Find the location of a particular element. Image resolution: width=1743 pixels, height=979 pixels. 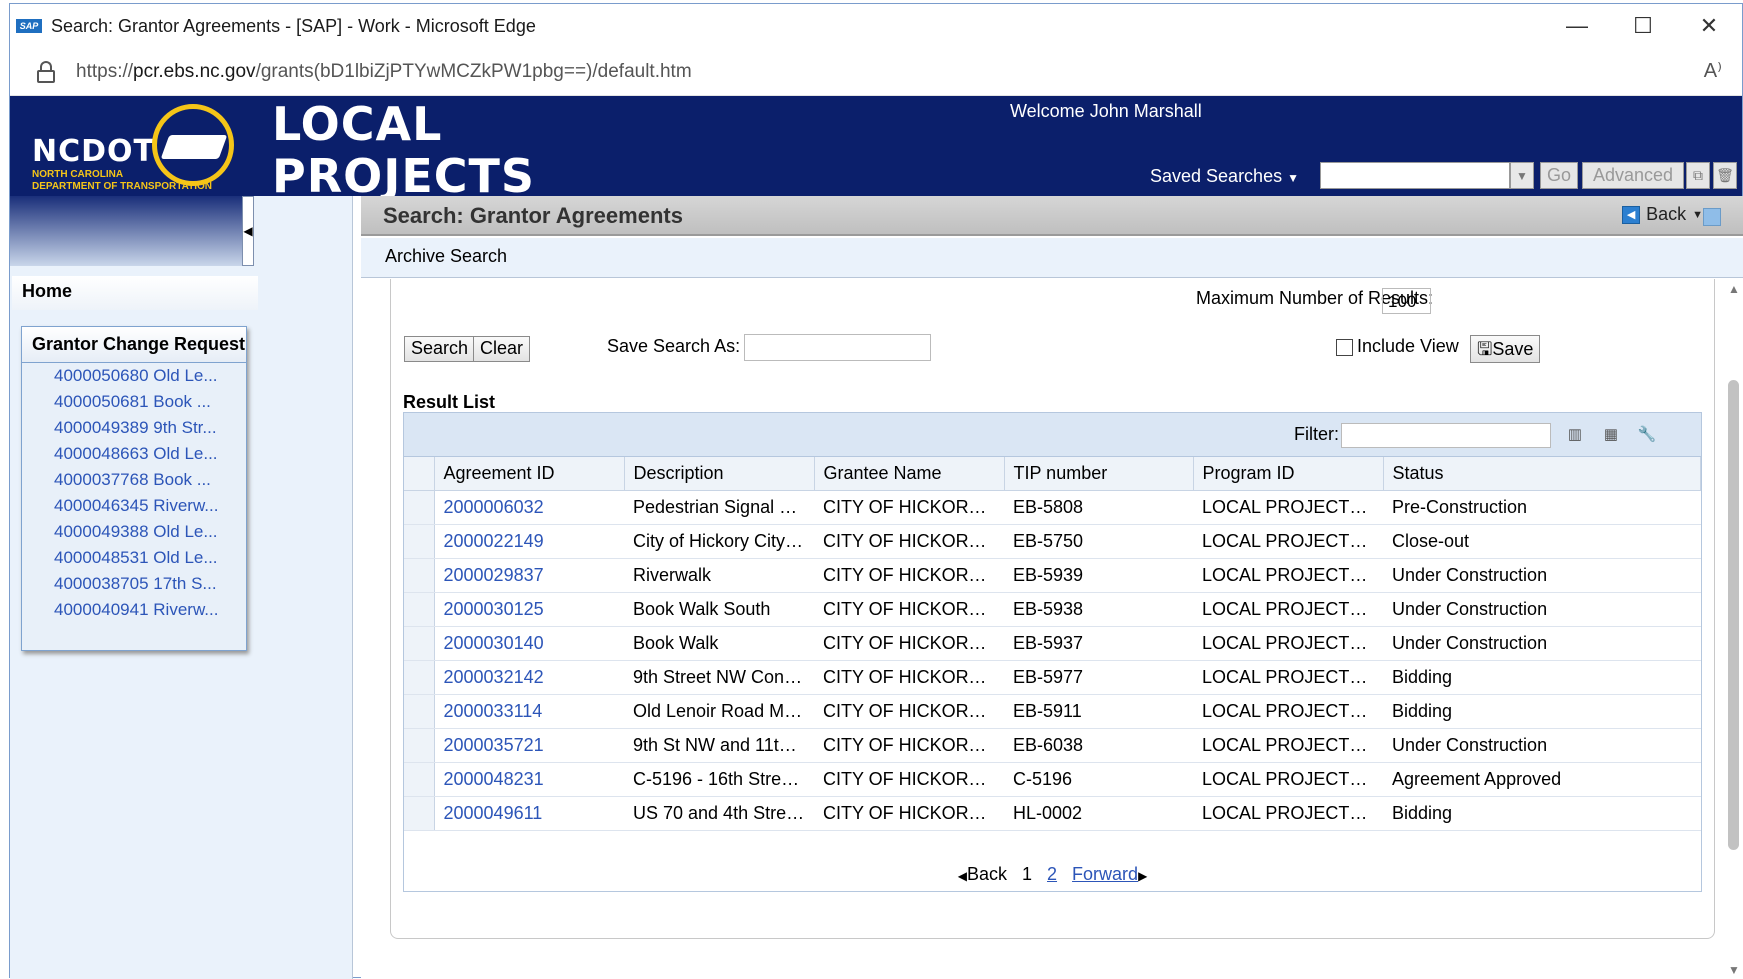

agreement-id-link: 2000035721 is located at coordinates (529, 745).